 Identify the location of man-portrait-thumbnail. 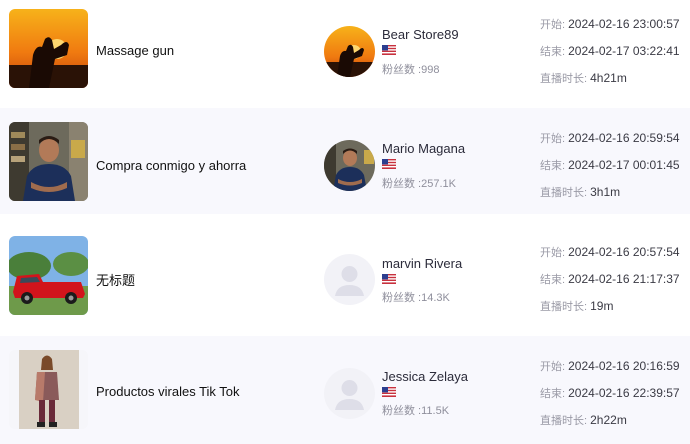
(48, 161).